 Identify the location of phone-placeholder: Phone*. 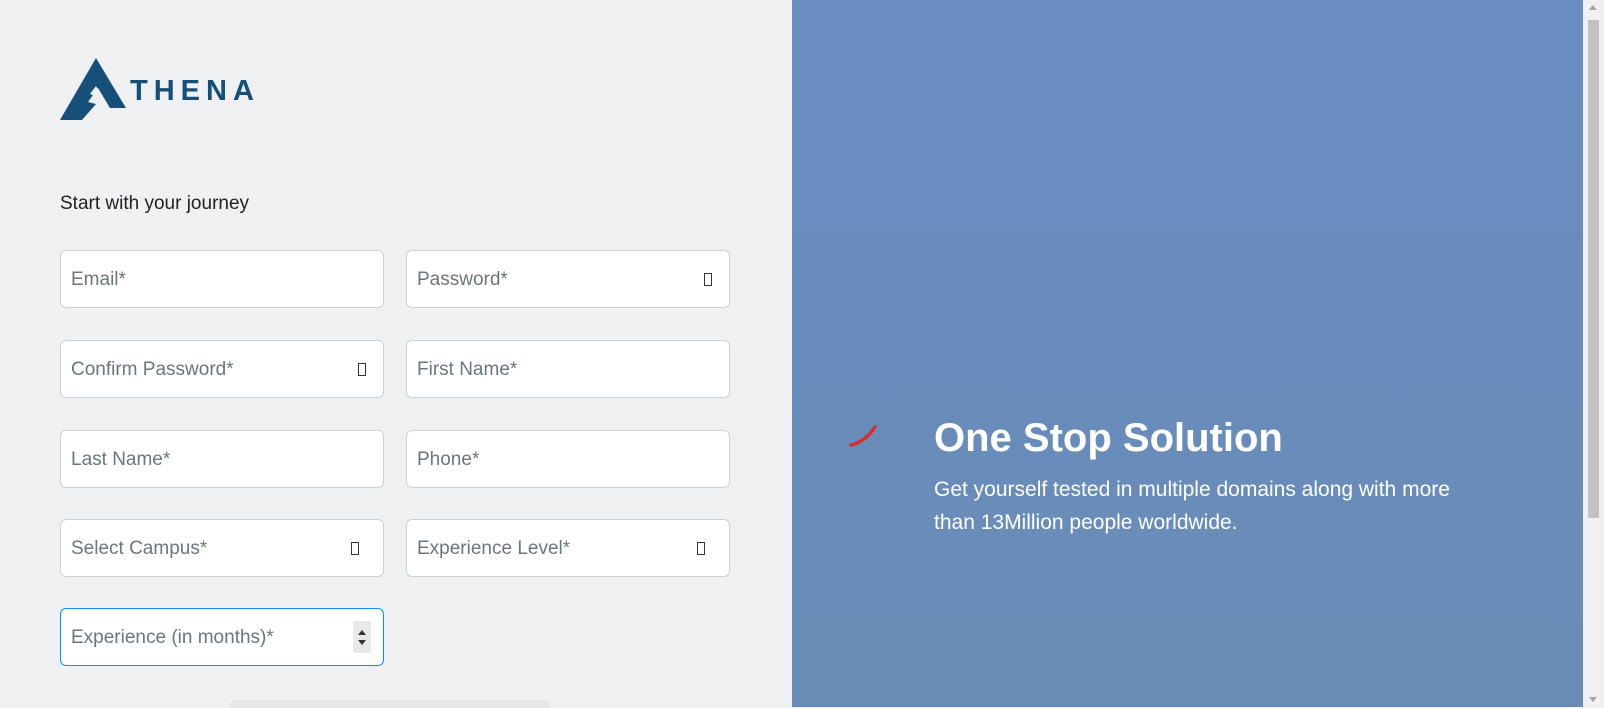
(448, 459).